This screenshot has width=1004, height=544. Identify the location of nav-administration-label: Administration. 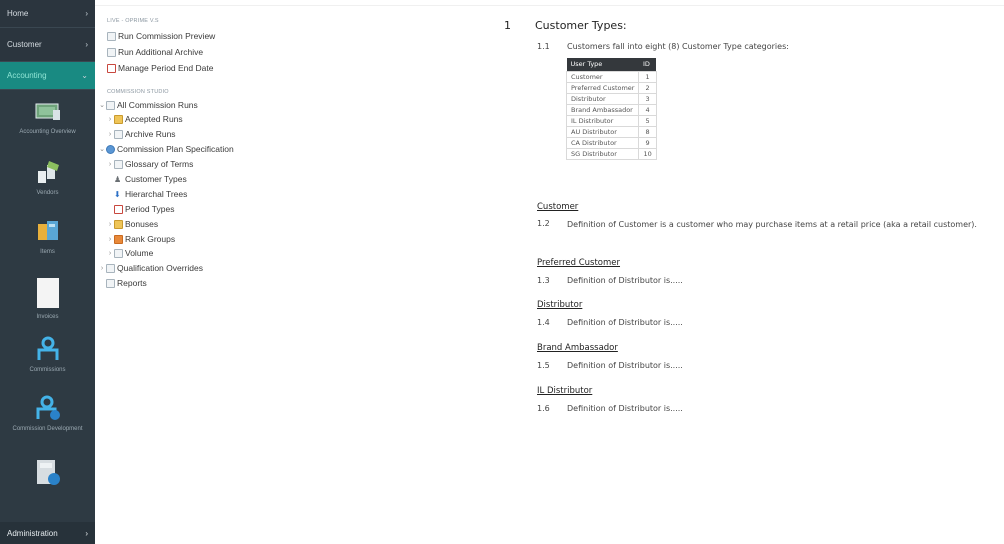
(32, 533).